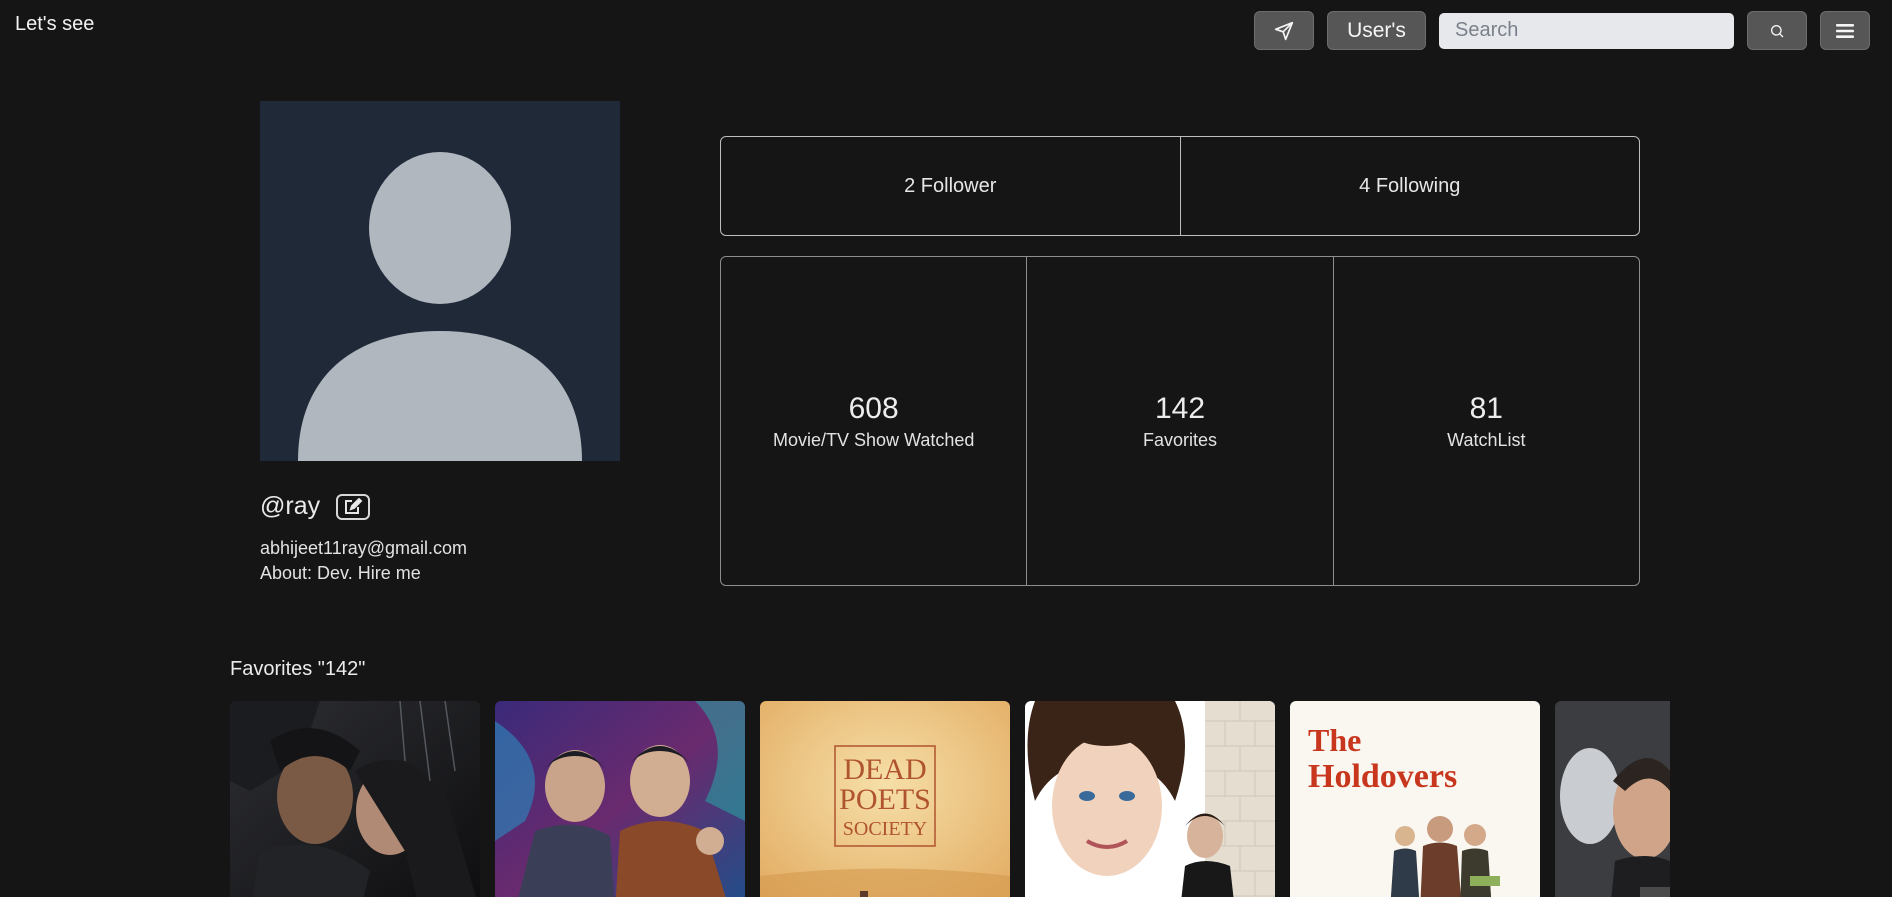 Image resolution: width=1892 pixels, height=897 pixels. Describe the element at coordinates (950, 186) in the screenshot. I see `followers-count: 2 Follower` at that location.